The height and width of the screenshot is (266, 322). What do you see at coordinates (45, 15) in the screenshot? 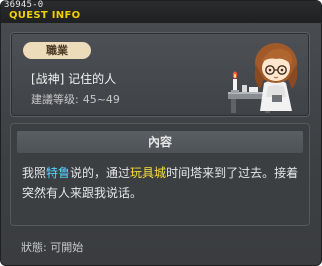
I see `window-title: QUEST INFO` at bounding box center [45, 15].